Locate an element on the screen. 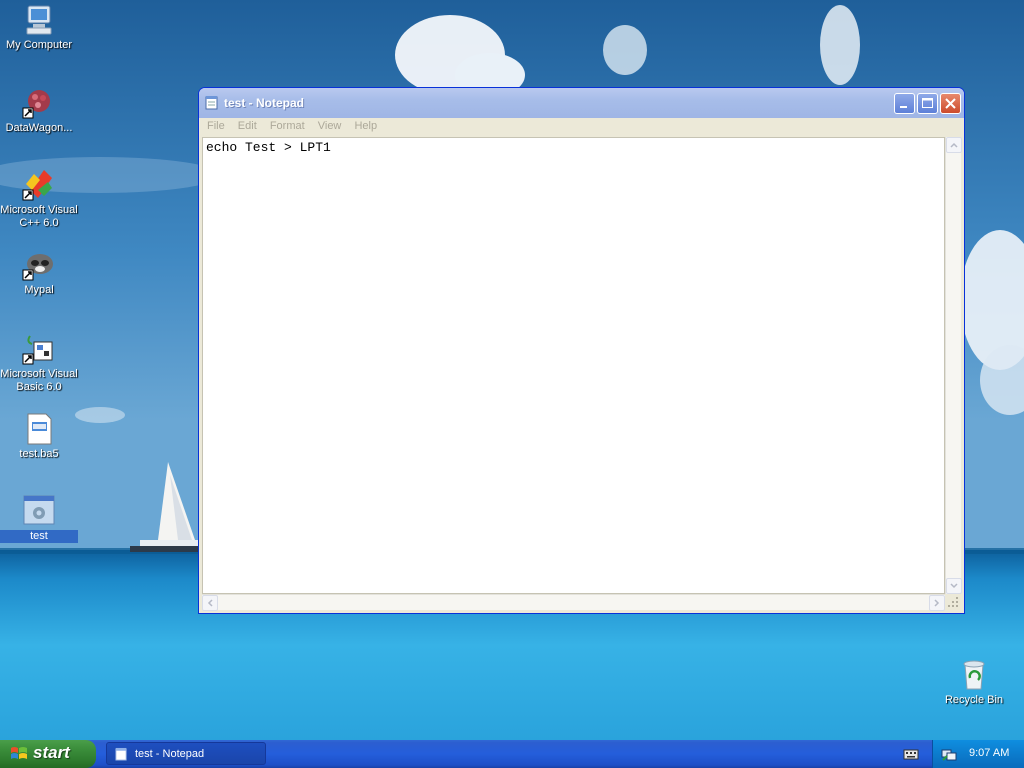 The image size is (1024, 768). arrow-left-icon is located at coordinates (210, 603).